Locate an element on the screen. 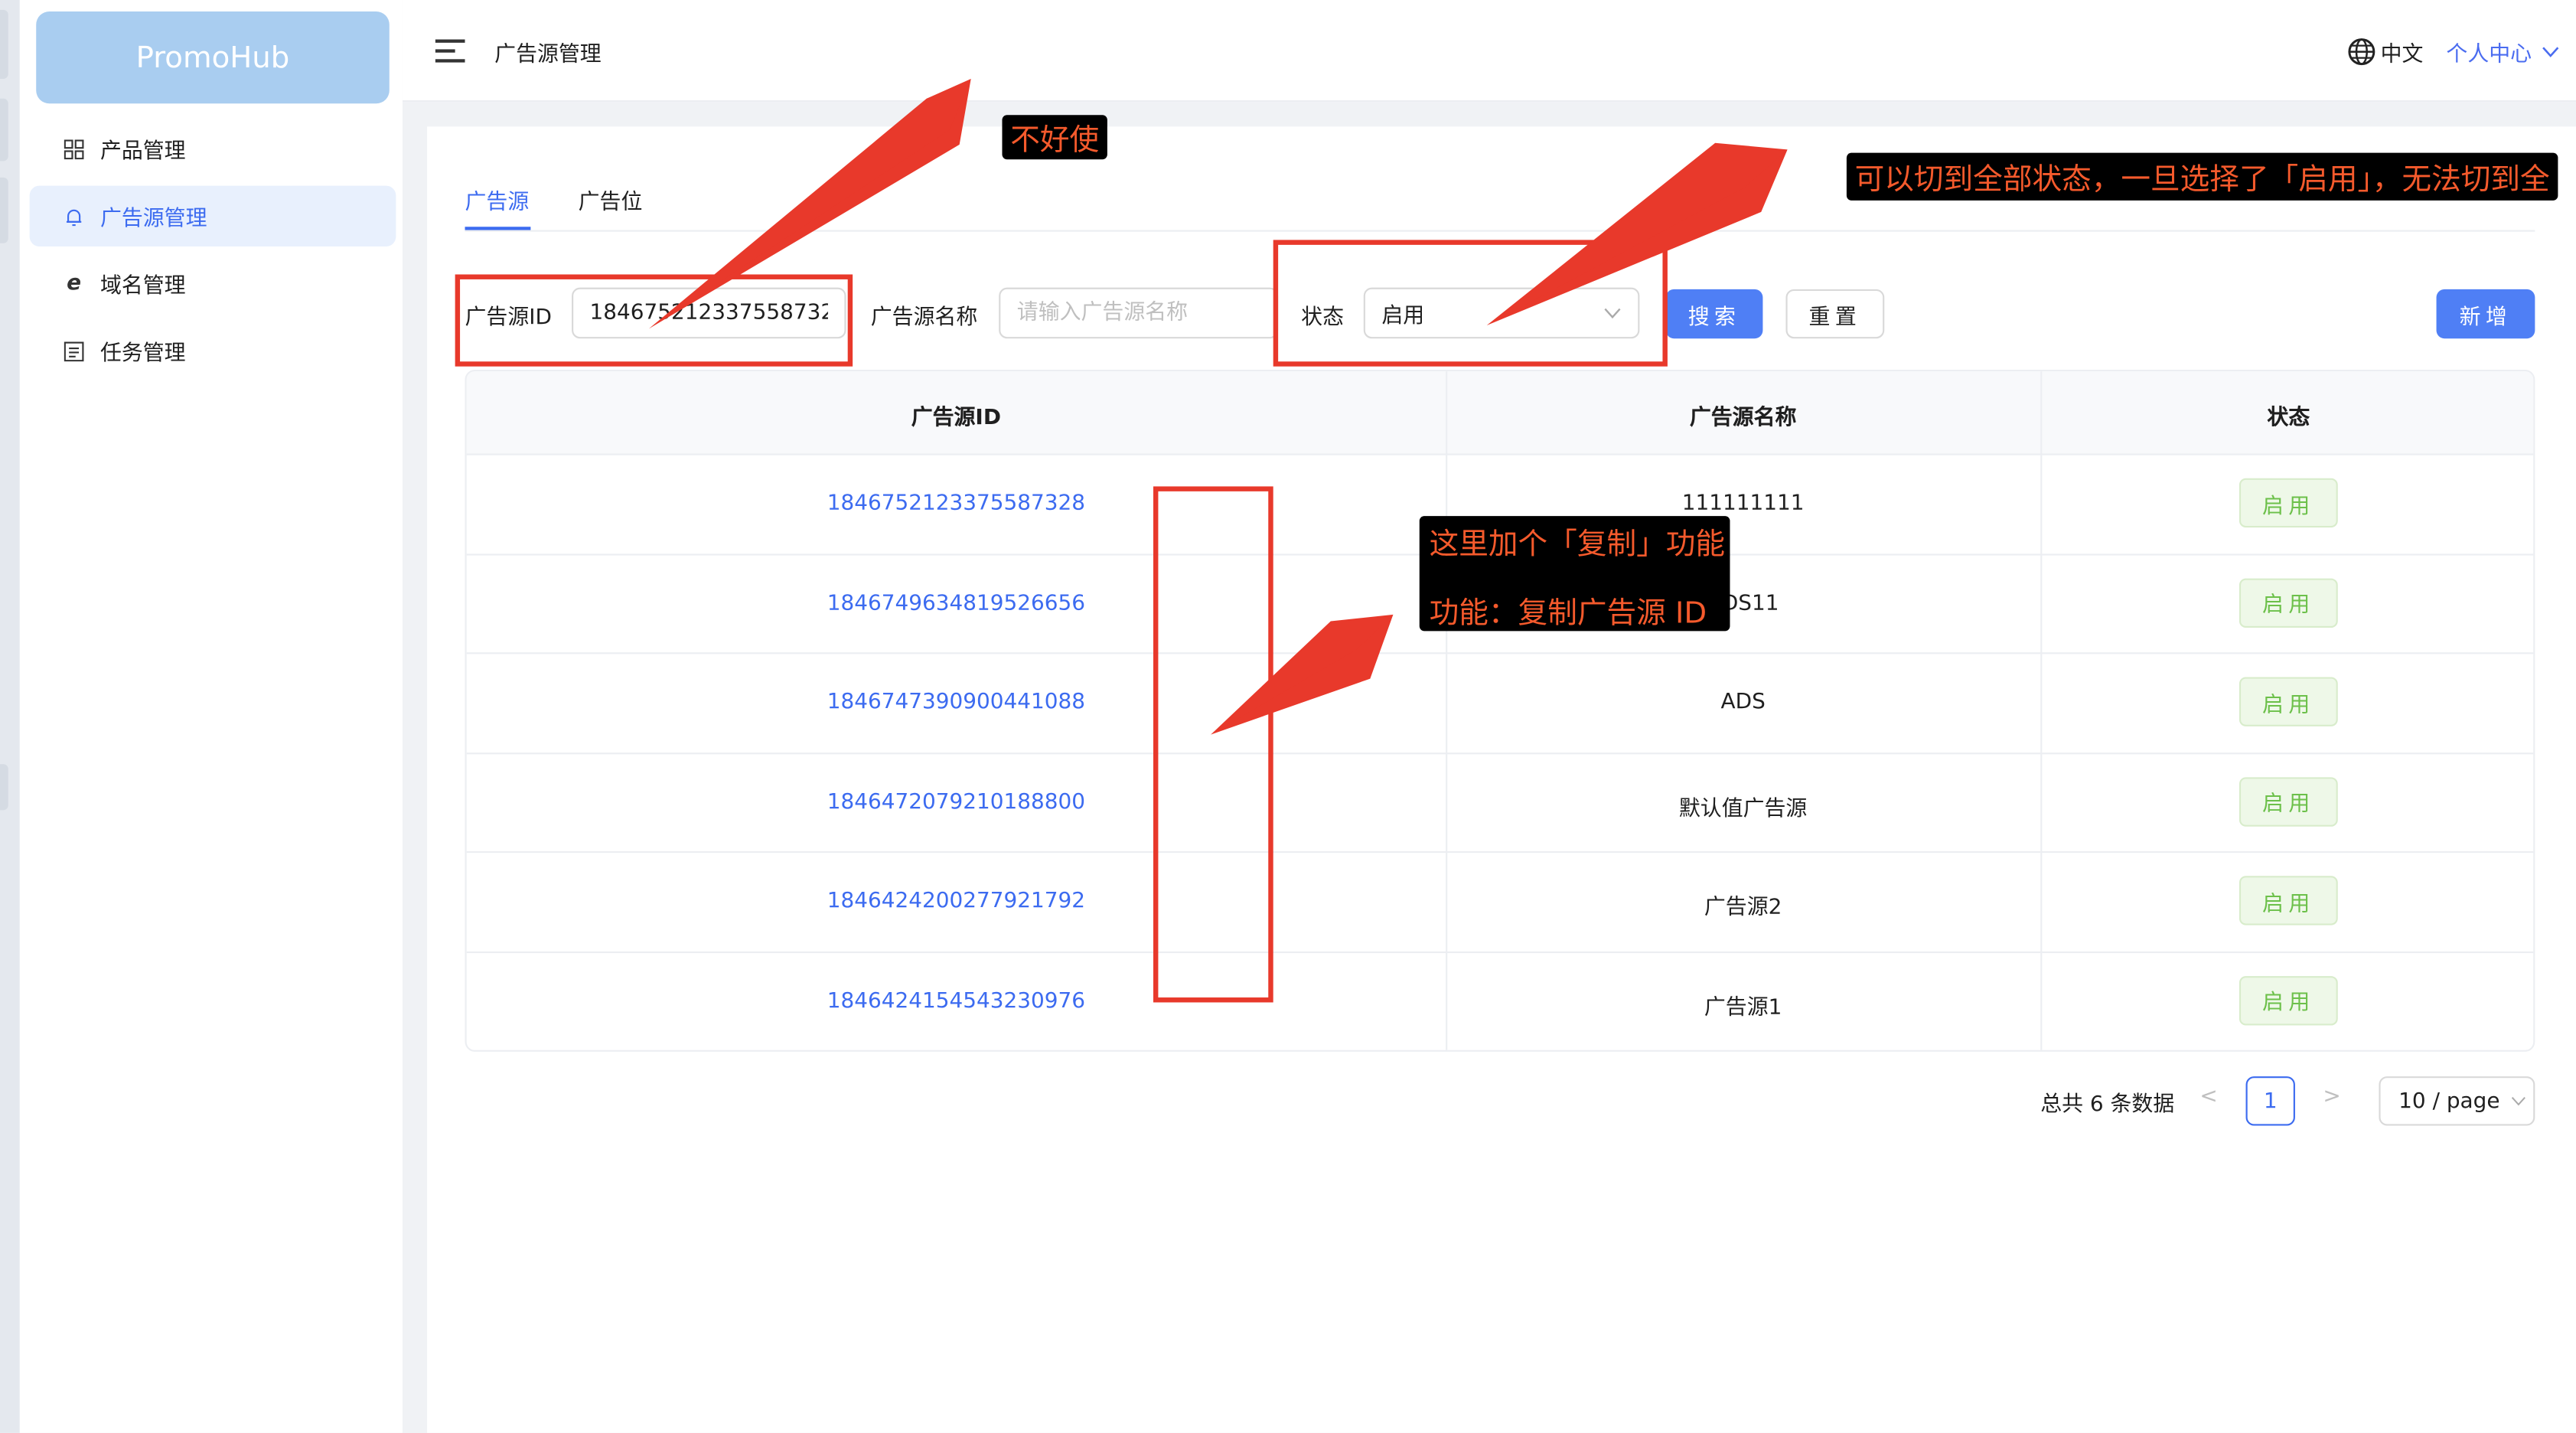 This screenshot has width=2576, height=1433. annotation-note-not-working: 不好使 is located at coordinates (1054, 137).